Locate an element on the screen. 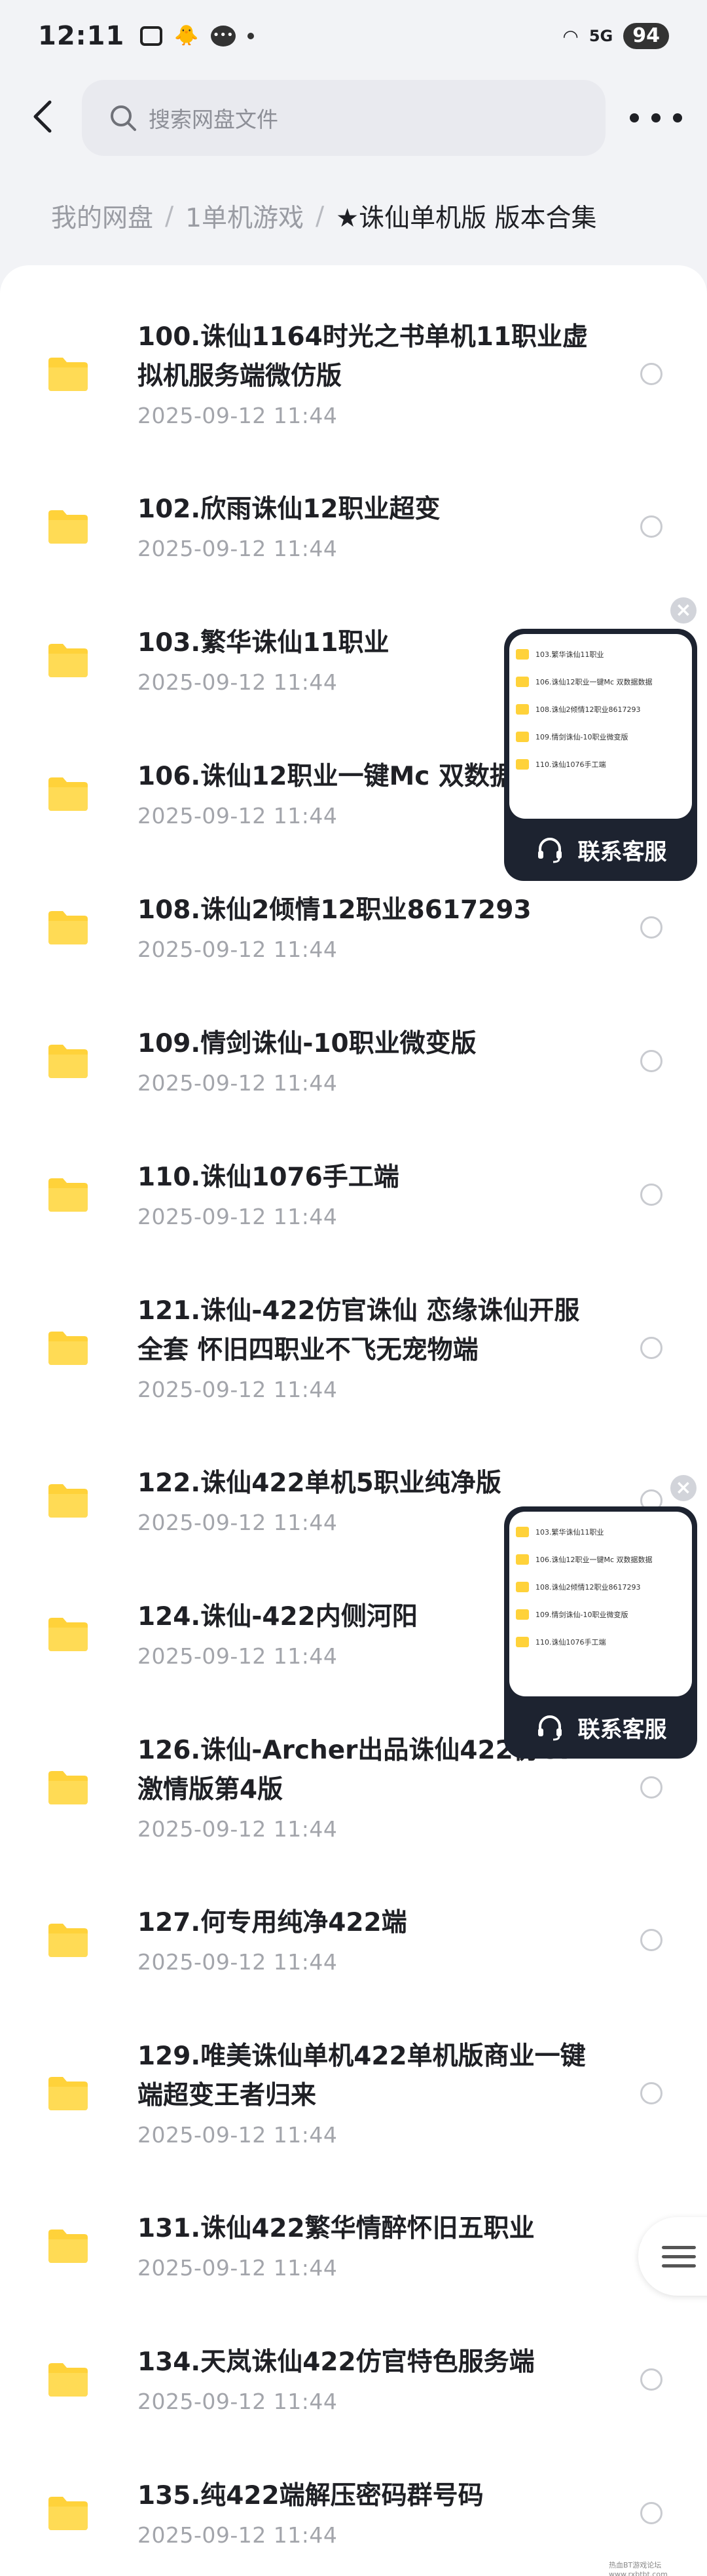  search-placeholder: 搜索网盘文件 is located at coordinates (213, 119).